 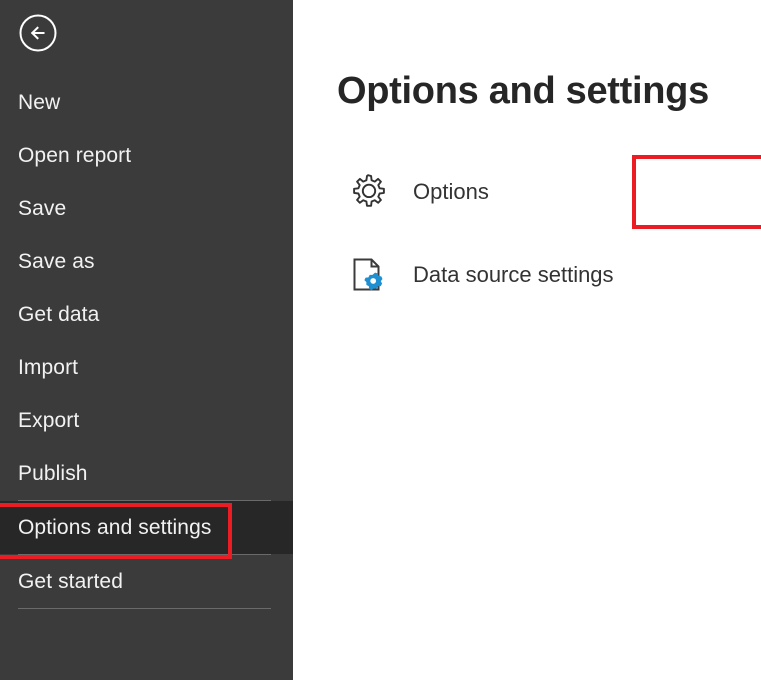 What do you see at coordinates (696, 192) in the screenshot?
I see `annotation-rect-options-button` at bounding box center [696, 192].